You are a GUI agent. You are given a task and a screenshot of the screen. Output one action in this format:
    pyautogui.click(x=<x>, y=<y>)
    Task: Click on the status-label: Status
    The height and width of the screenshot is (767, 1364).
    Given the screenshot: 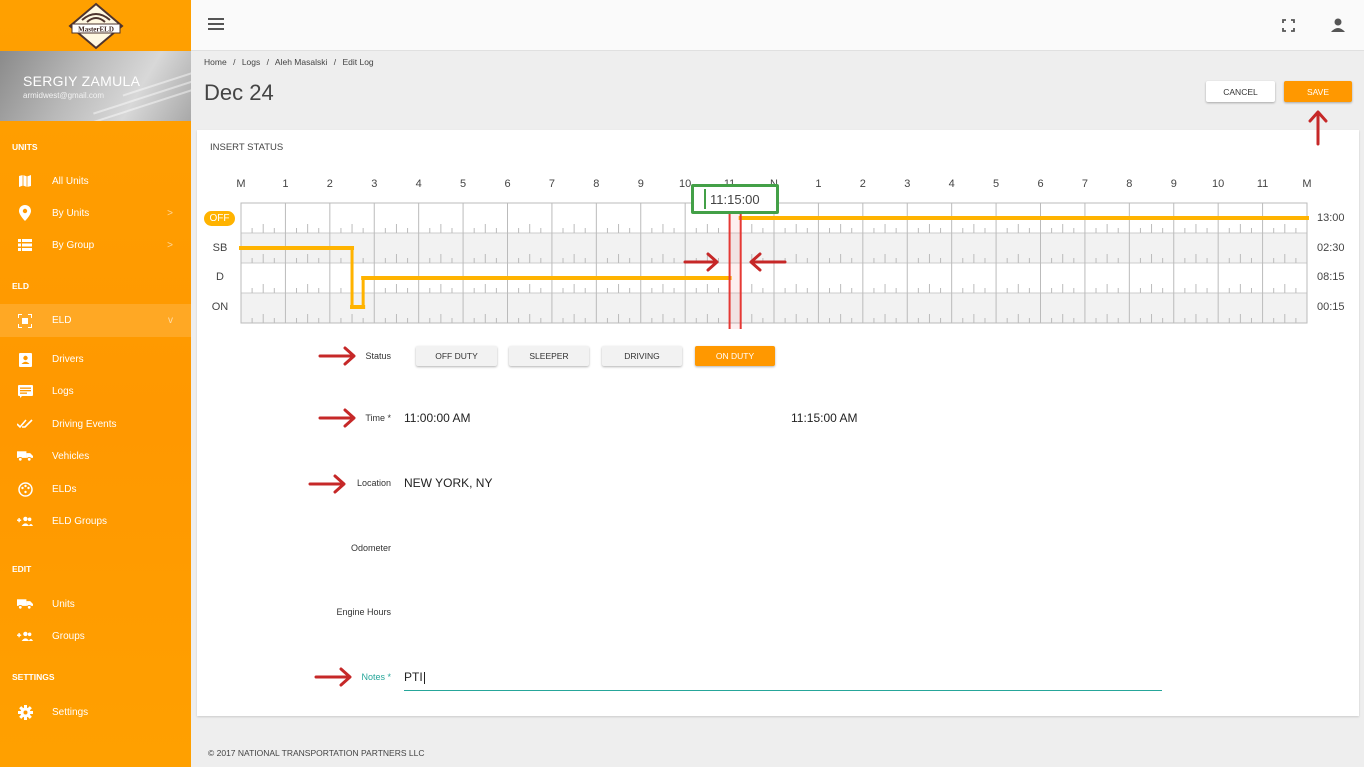 What is the action you would take?
    pyautogui.click(x=378, y=356)
    